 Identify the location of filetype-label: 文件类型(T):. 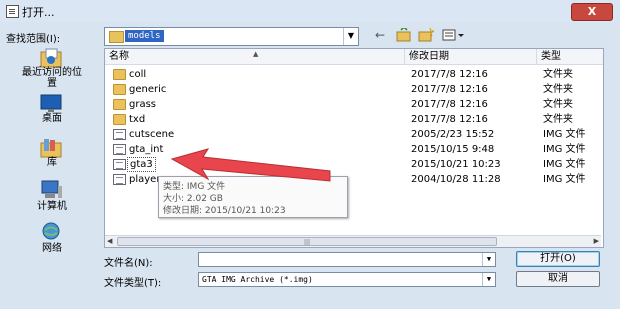
(133, 283).